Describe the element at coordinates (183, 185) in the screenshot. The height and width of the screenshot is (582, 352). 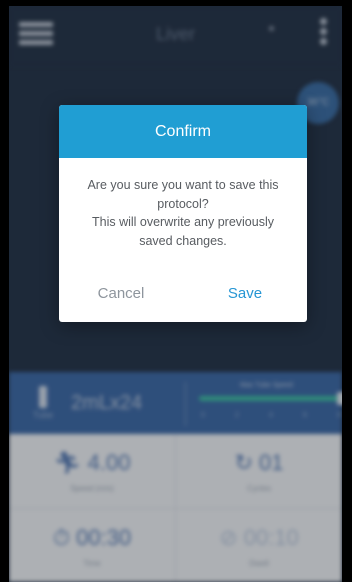
I see `dialog-message-line: Are you sure you want to save this` at that location.